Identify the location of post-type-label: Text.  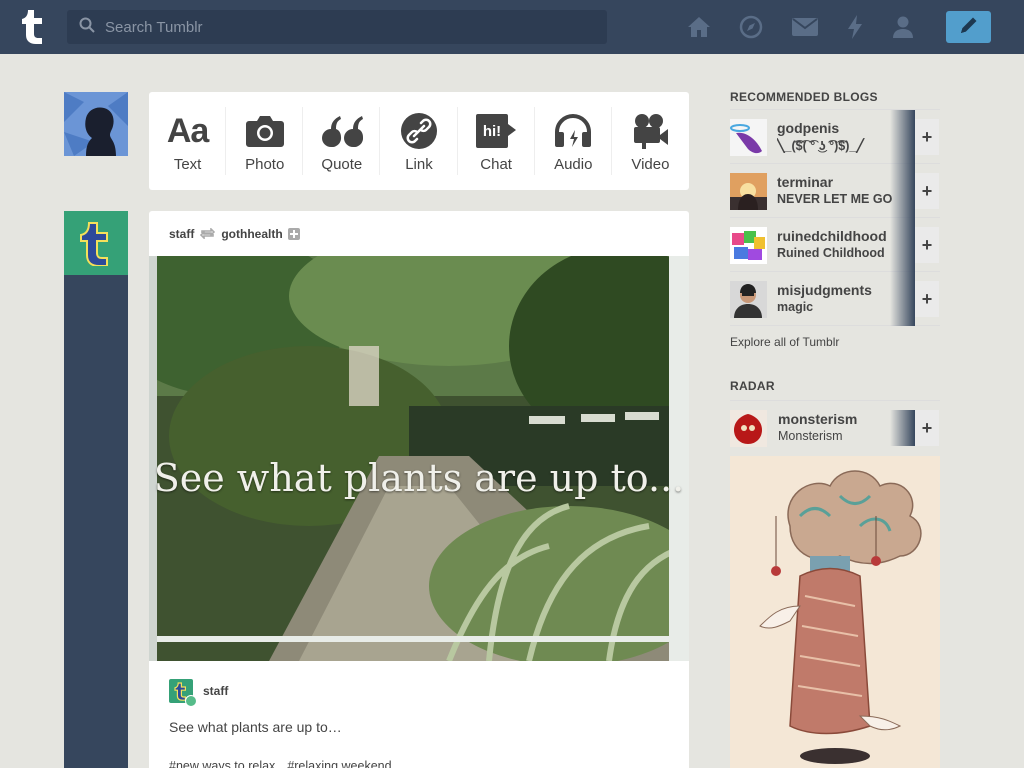
(187, 164).